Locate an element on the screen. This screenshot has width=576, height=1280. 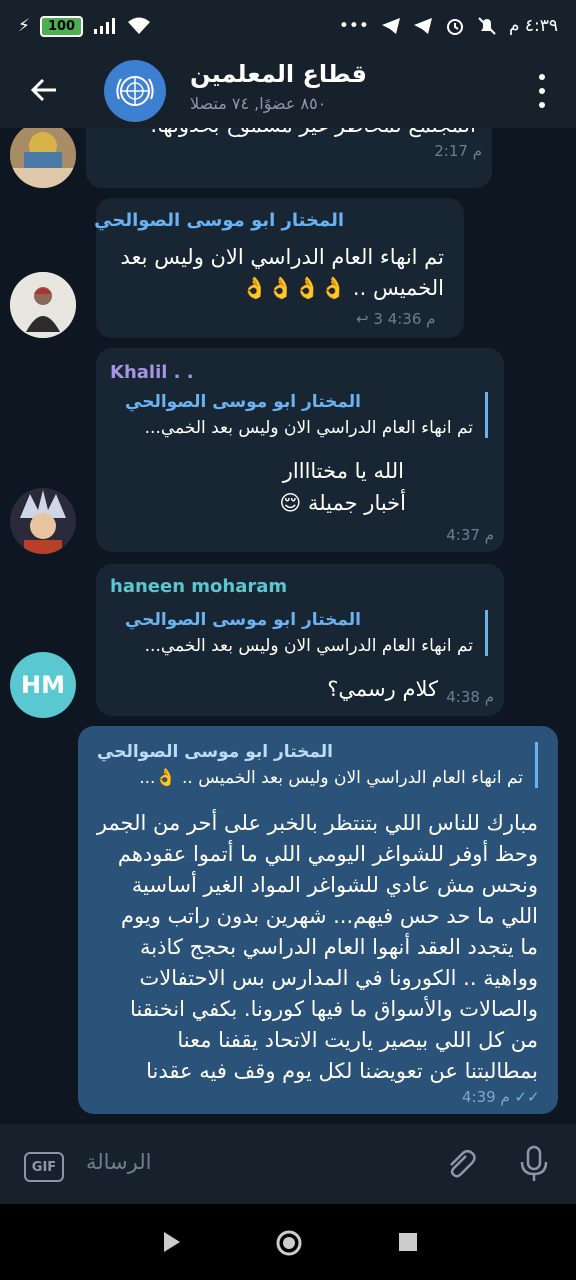
group-member-count: ٨٥٠ عضوًا, ٧٤ متصلا is located at coordinates (258, 103).